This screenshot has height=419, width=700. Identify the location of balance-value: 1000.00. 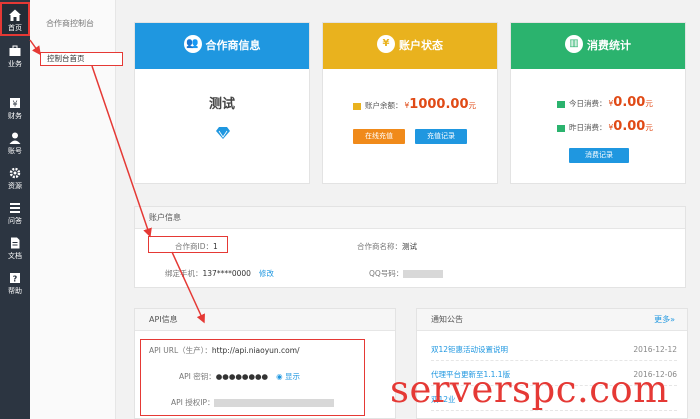
(439, 104).